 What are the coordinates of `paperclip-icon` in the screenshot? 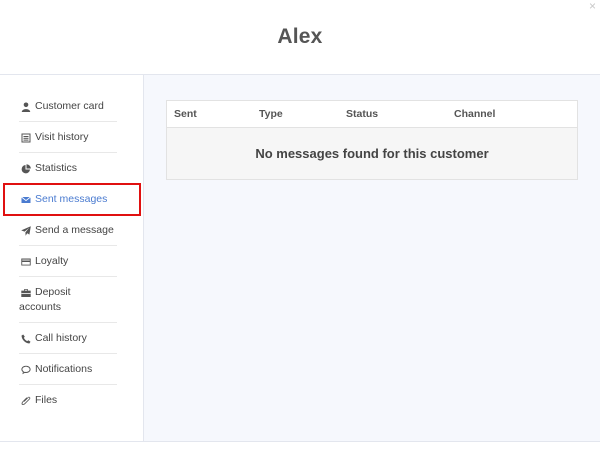 It's located at (25, 400).